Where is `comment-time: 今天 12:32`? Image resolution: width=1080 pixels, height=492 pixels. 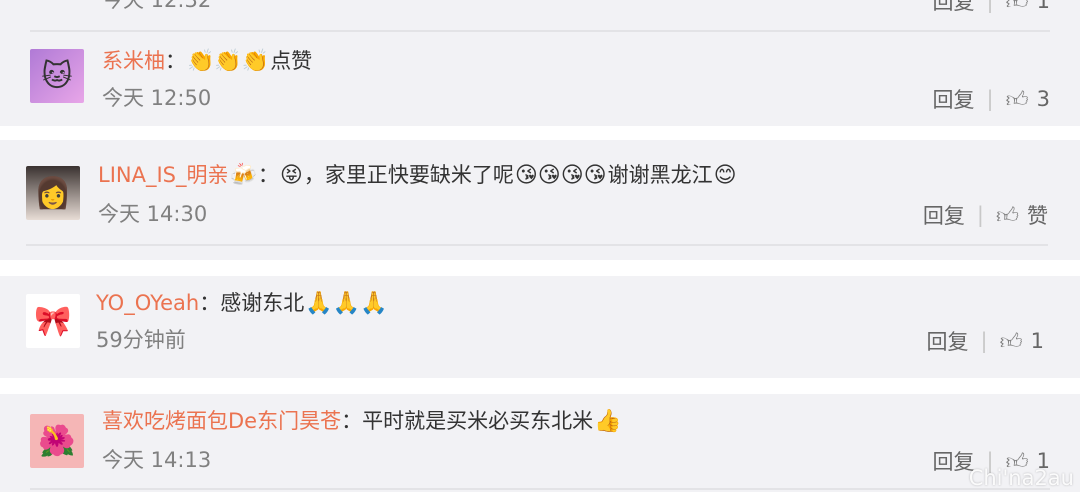 comment-time: 今天 12:32 is located at coordinates (157, 6).